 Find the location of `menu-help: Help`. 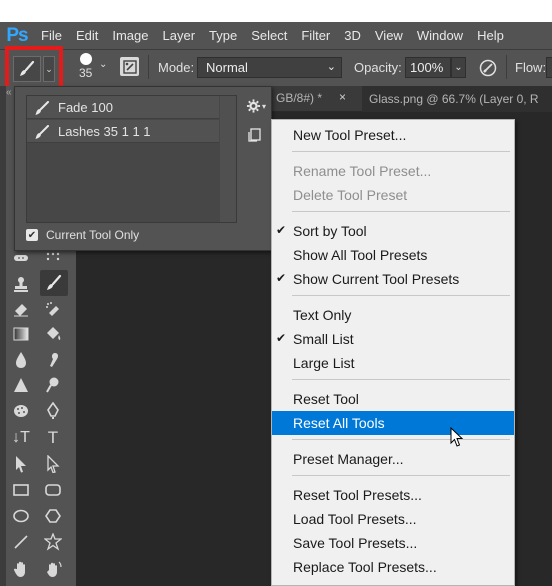

menu-help: Help is located at coordinates (490, 35).